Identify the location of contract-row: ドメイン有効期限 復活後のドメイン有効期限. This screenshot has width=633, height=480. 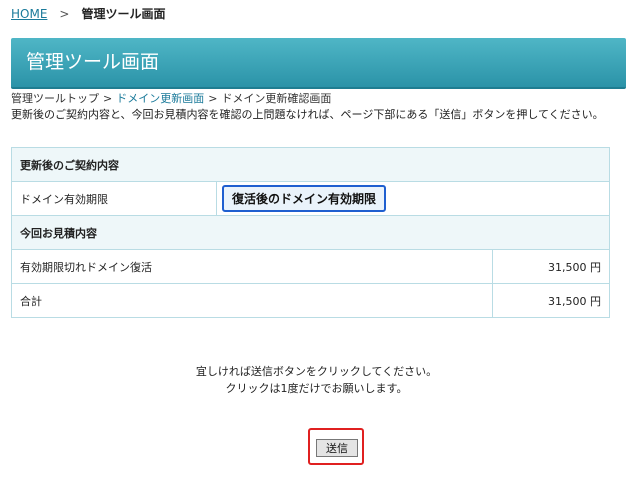
(310, 198).